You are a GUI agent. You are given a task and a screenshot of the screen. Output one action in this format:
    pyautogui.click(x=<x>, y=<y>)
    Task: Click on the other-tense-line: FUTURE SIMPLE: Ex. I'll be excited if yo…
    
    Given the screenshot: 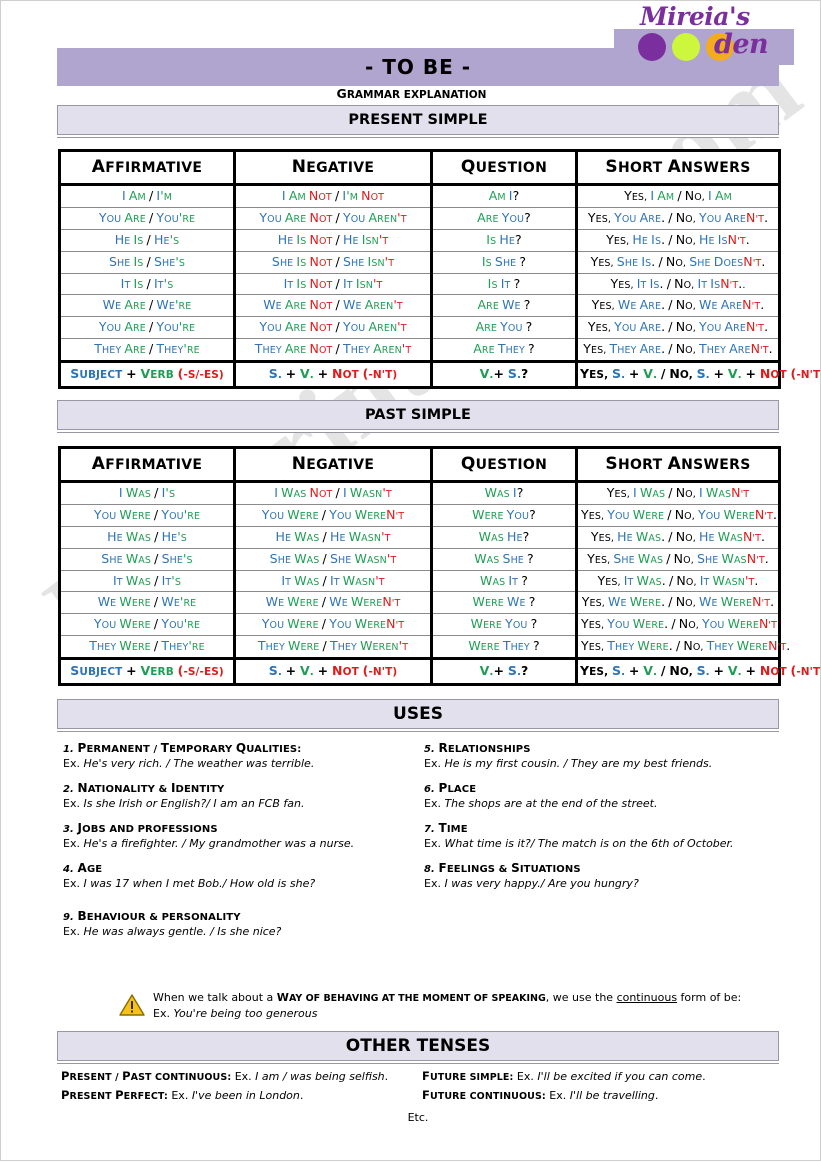 What is the action you would take?
    pyautogui.click(x=564, y=1076)
    